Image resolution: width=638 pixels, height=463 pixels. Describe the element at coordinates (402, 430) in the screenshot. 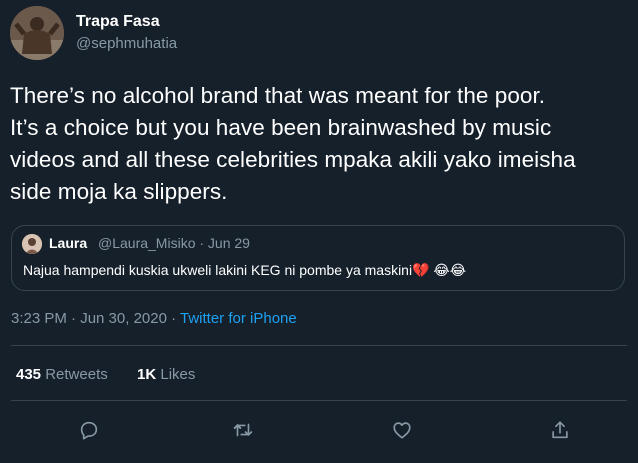

I see `like-icon` at that location.